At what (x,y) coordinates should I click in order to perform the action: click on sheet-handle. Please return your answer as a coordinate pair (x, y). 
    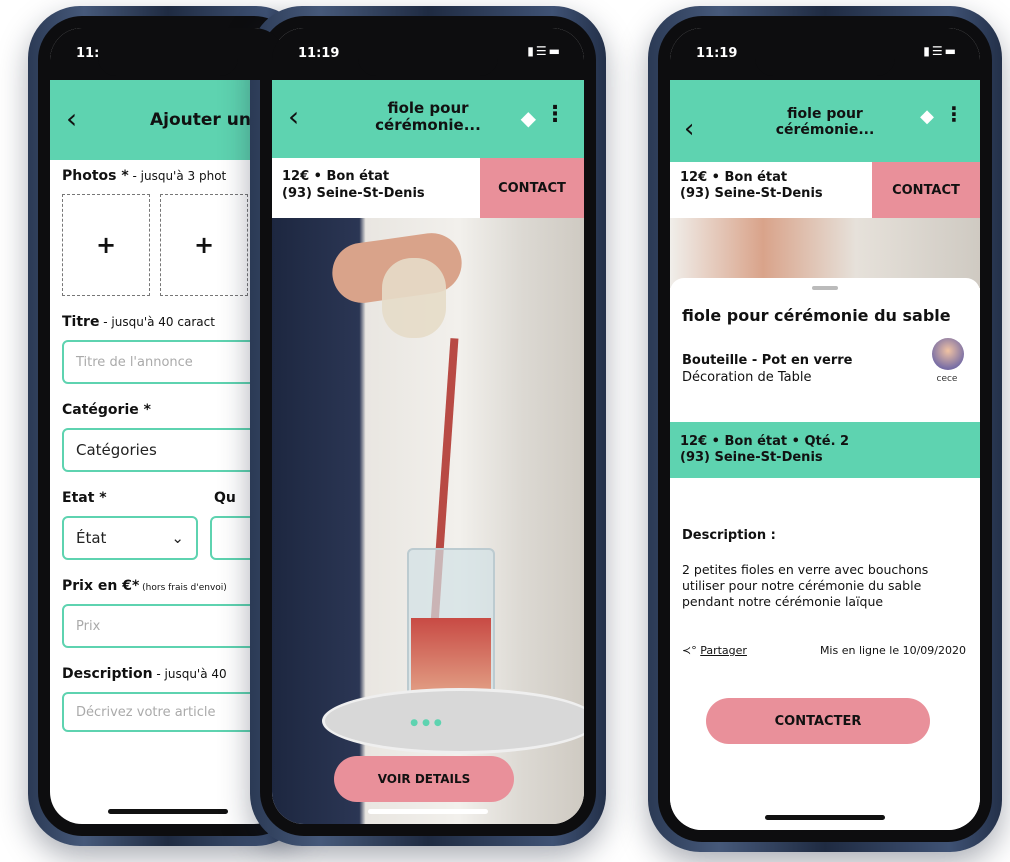
    Looking at the image, I should click on (825, 288).